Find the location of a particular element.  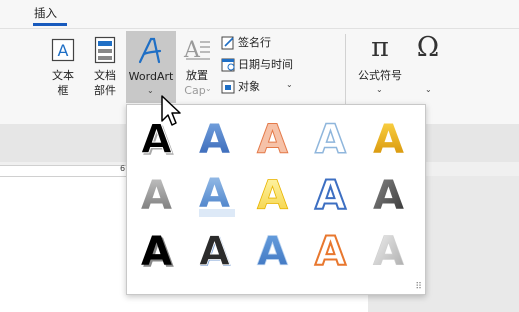

object-chevron-down-icon: ⌄ is located at coordinates (289, 84).